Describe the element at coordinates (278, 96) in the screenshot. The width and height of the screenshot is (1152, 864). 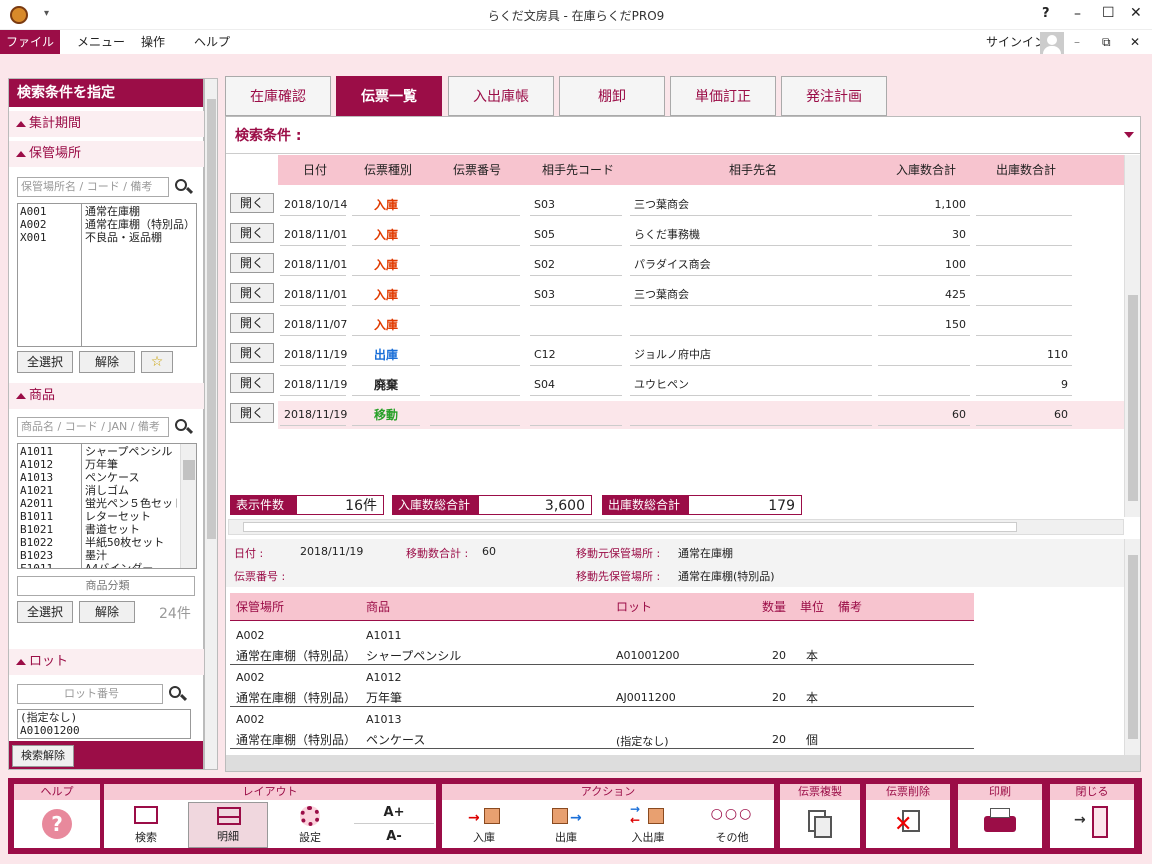
I see `tab-stock-check: 在庫確認` at that location.